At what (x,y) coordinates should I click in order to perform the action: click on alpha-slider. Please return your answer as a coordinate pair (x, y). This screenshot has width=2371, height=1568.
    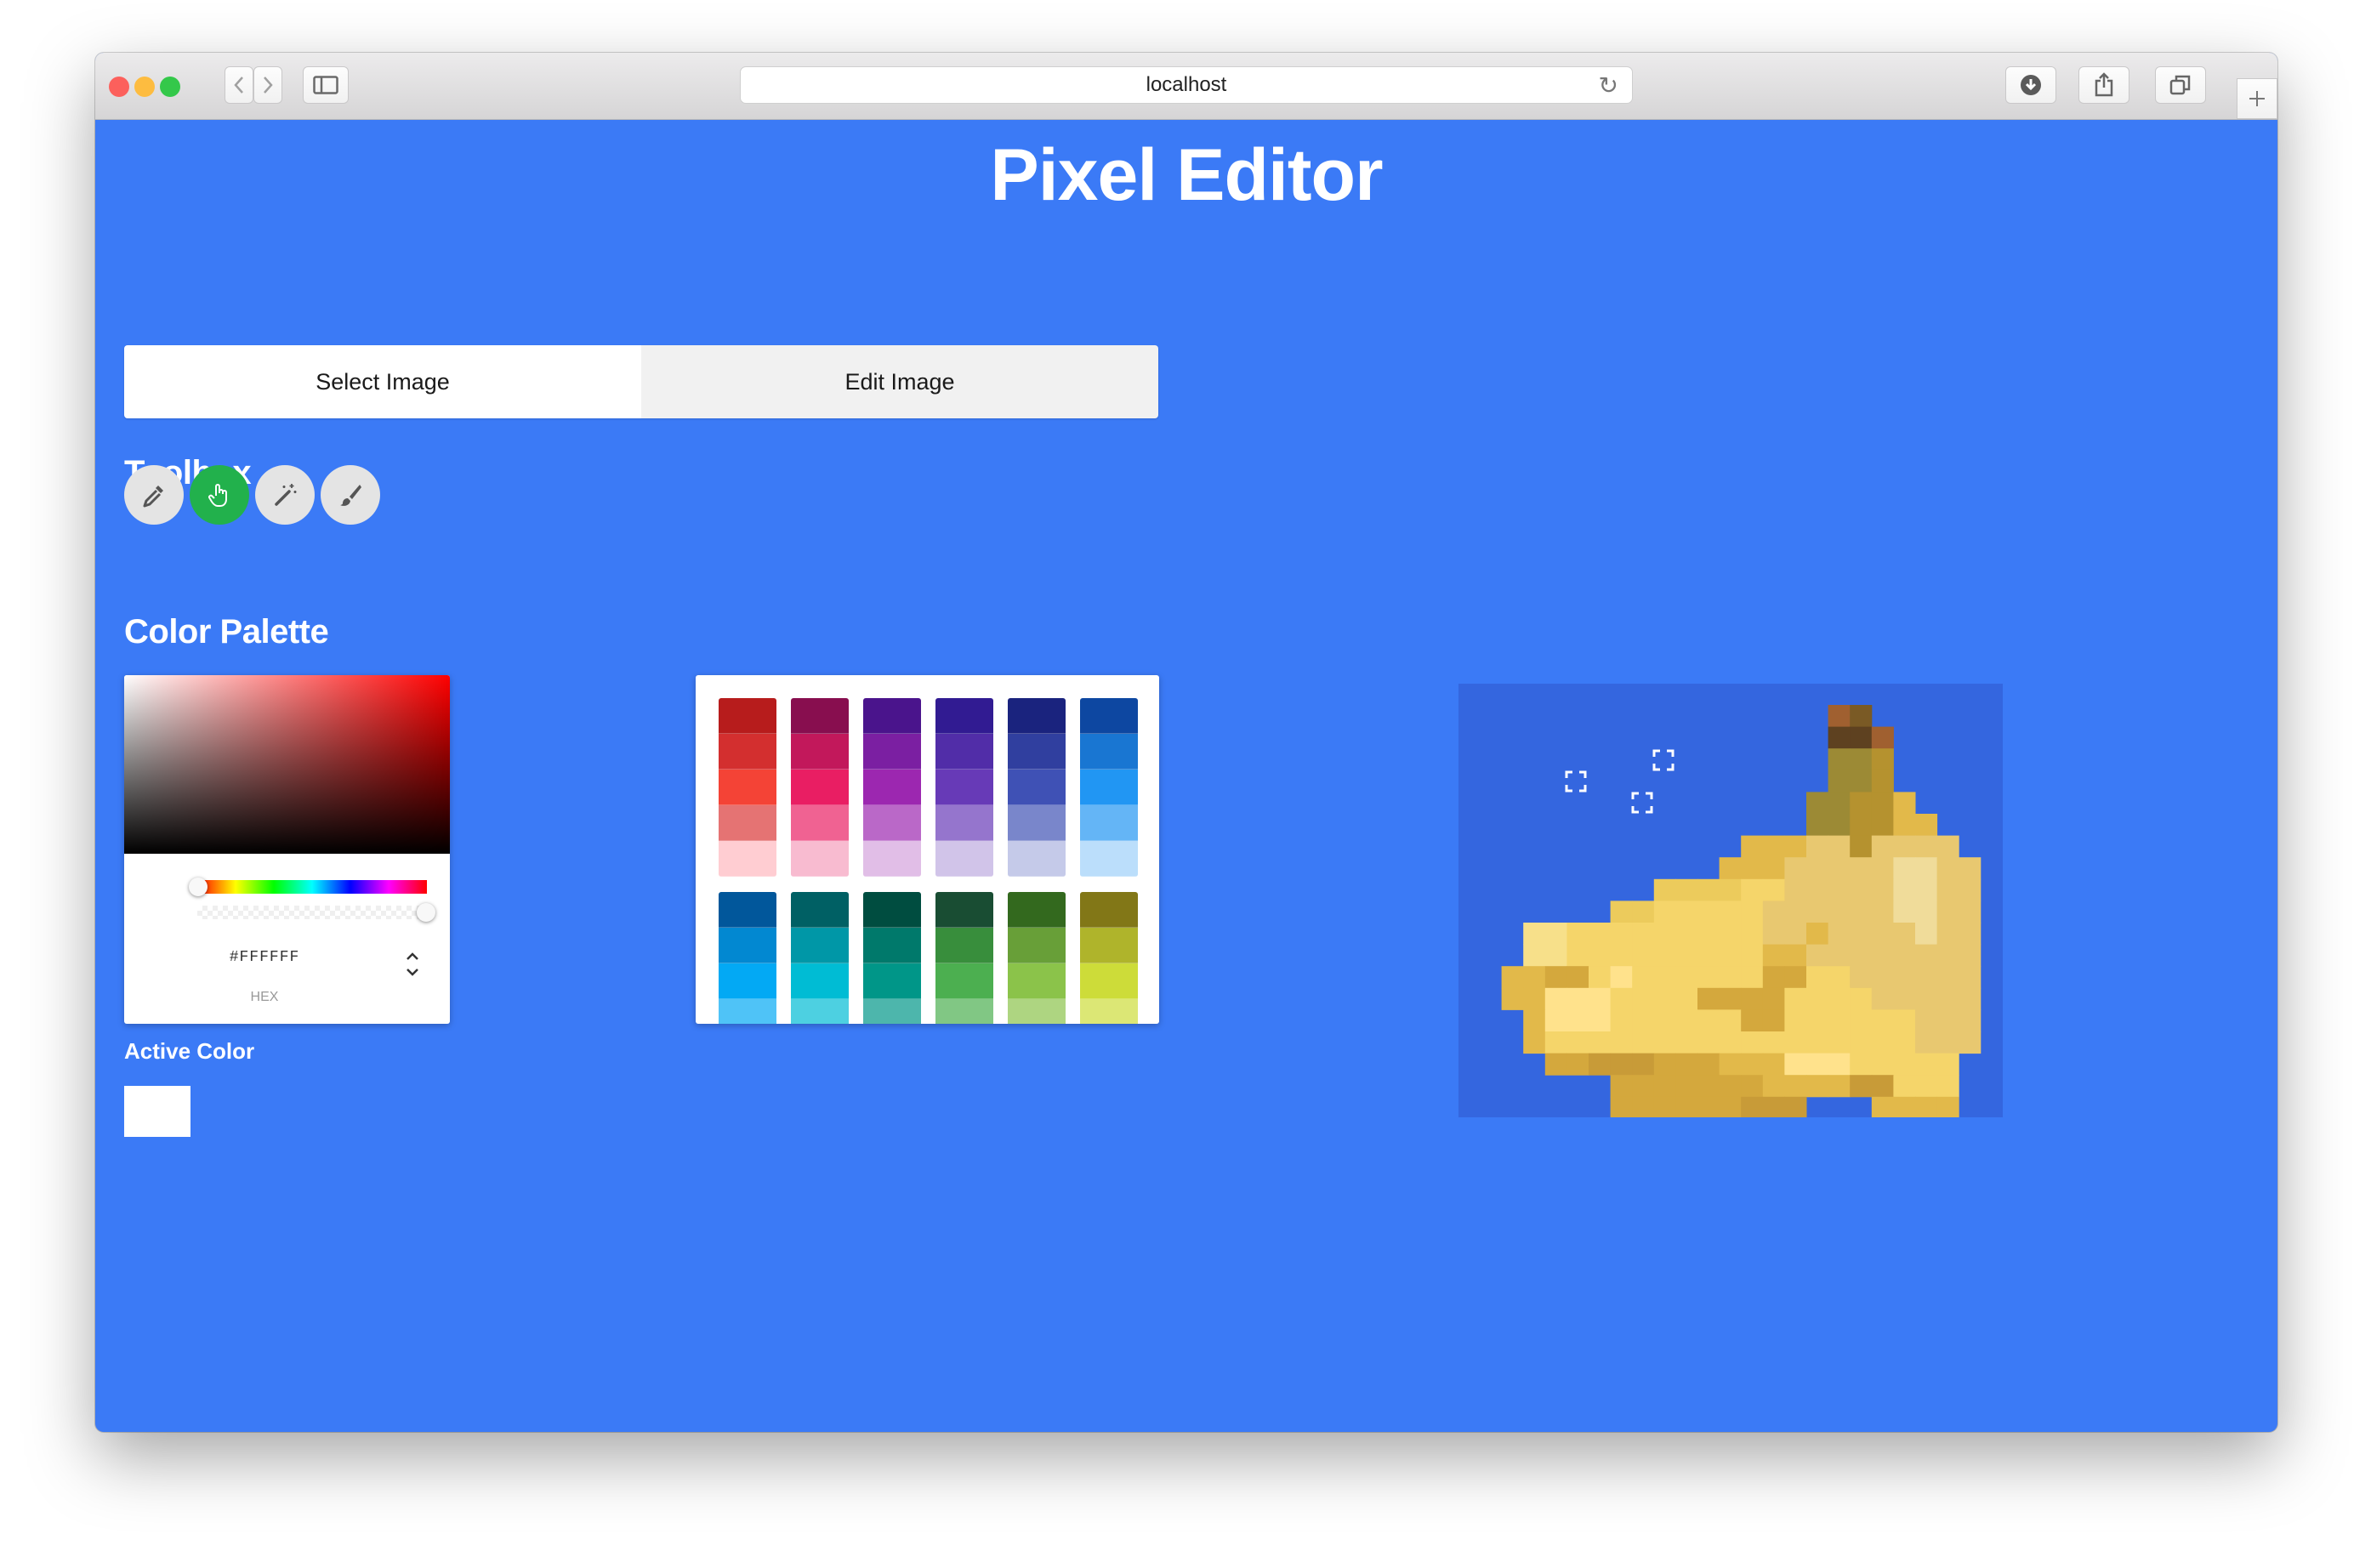
    Looking at the image, I should click on (312, 912).